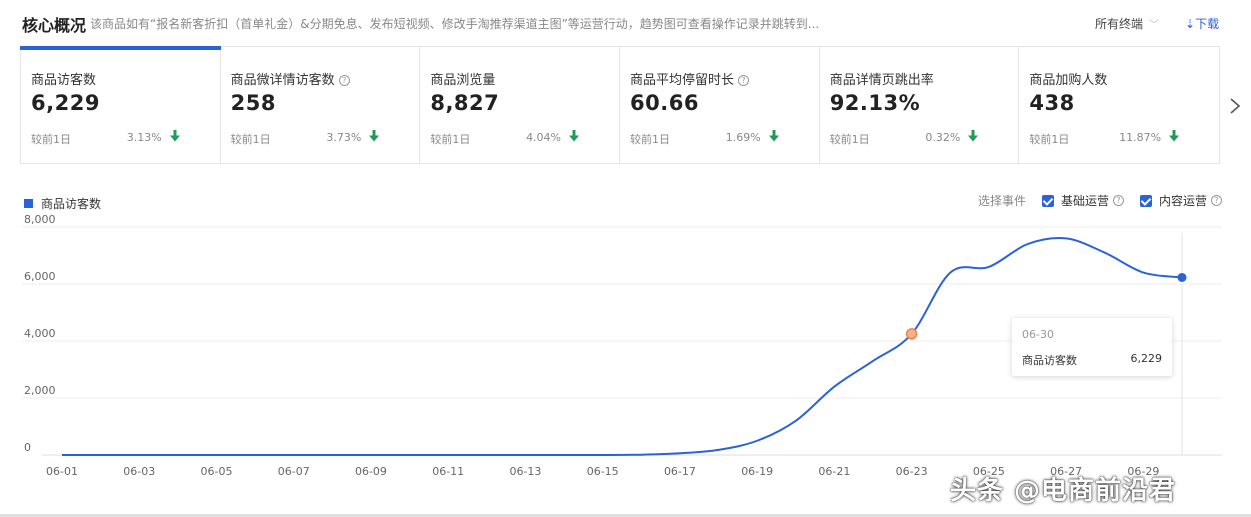 The image size is (1251, 517). Describe the element at coordinates (27, 447) in the screenshot. I see `y-tick-label: 0` at that location.